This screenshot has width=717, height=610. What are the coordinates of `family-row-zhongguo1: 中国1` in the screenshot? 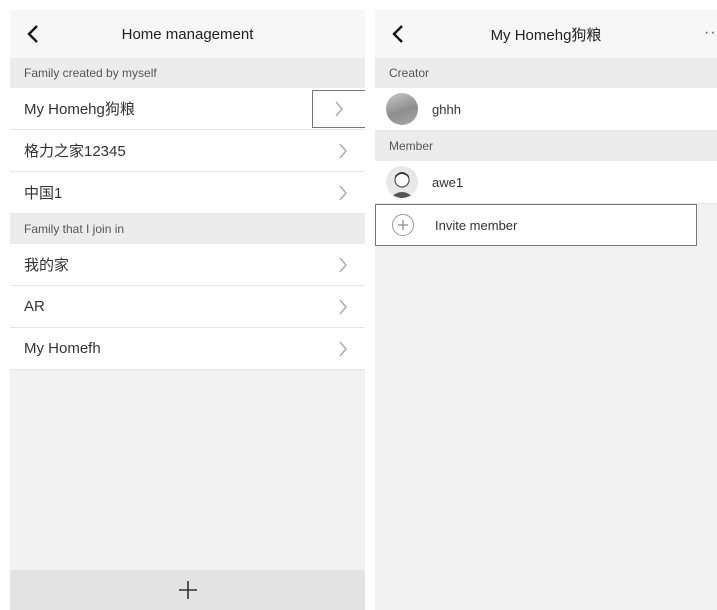 It's located at (187, 193).